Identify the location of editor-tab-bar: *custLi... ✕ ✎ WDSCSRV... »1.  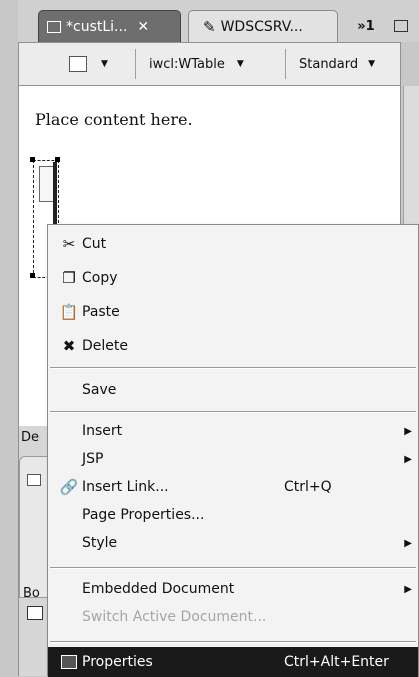
(218, 21).